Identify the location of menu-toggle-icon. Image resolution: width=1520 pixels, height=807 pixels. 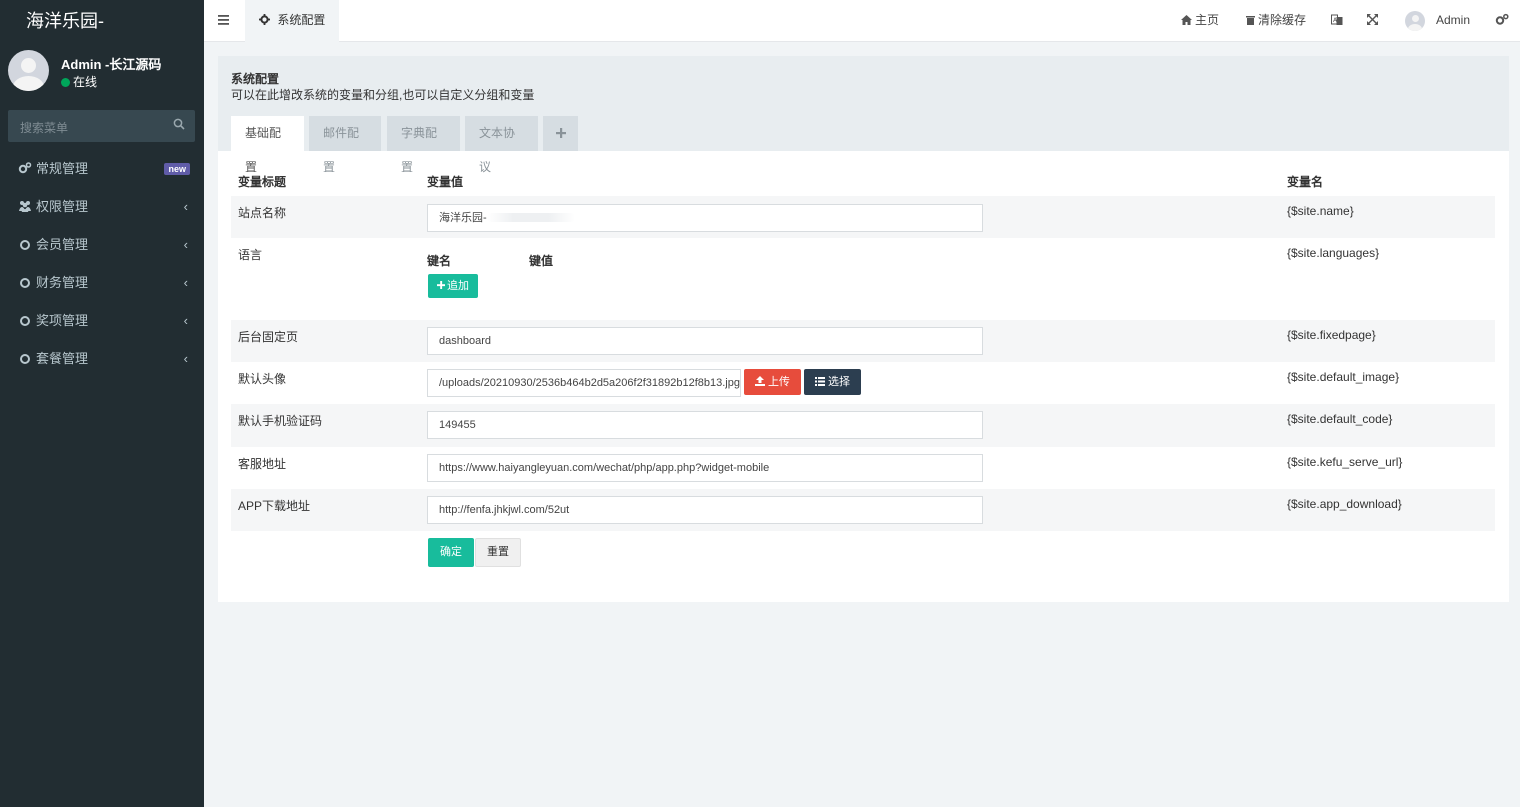
(224, 20).